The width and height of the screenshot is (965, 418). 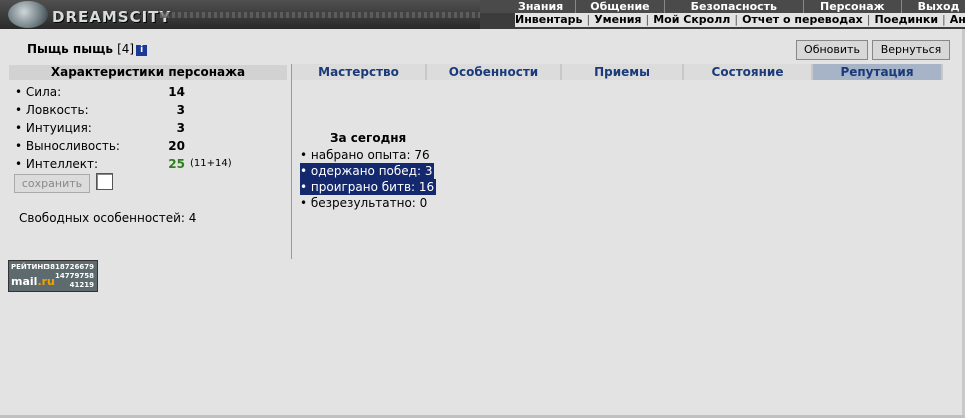 What do you see at coordinates (906, 20) in the screenshot?
I see `subnav-fights: Поединки` at bounding box center [906, 20].